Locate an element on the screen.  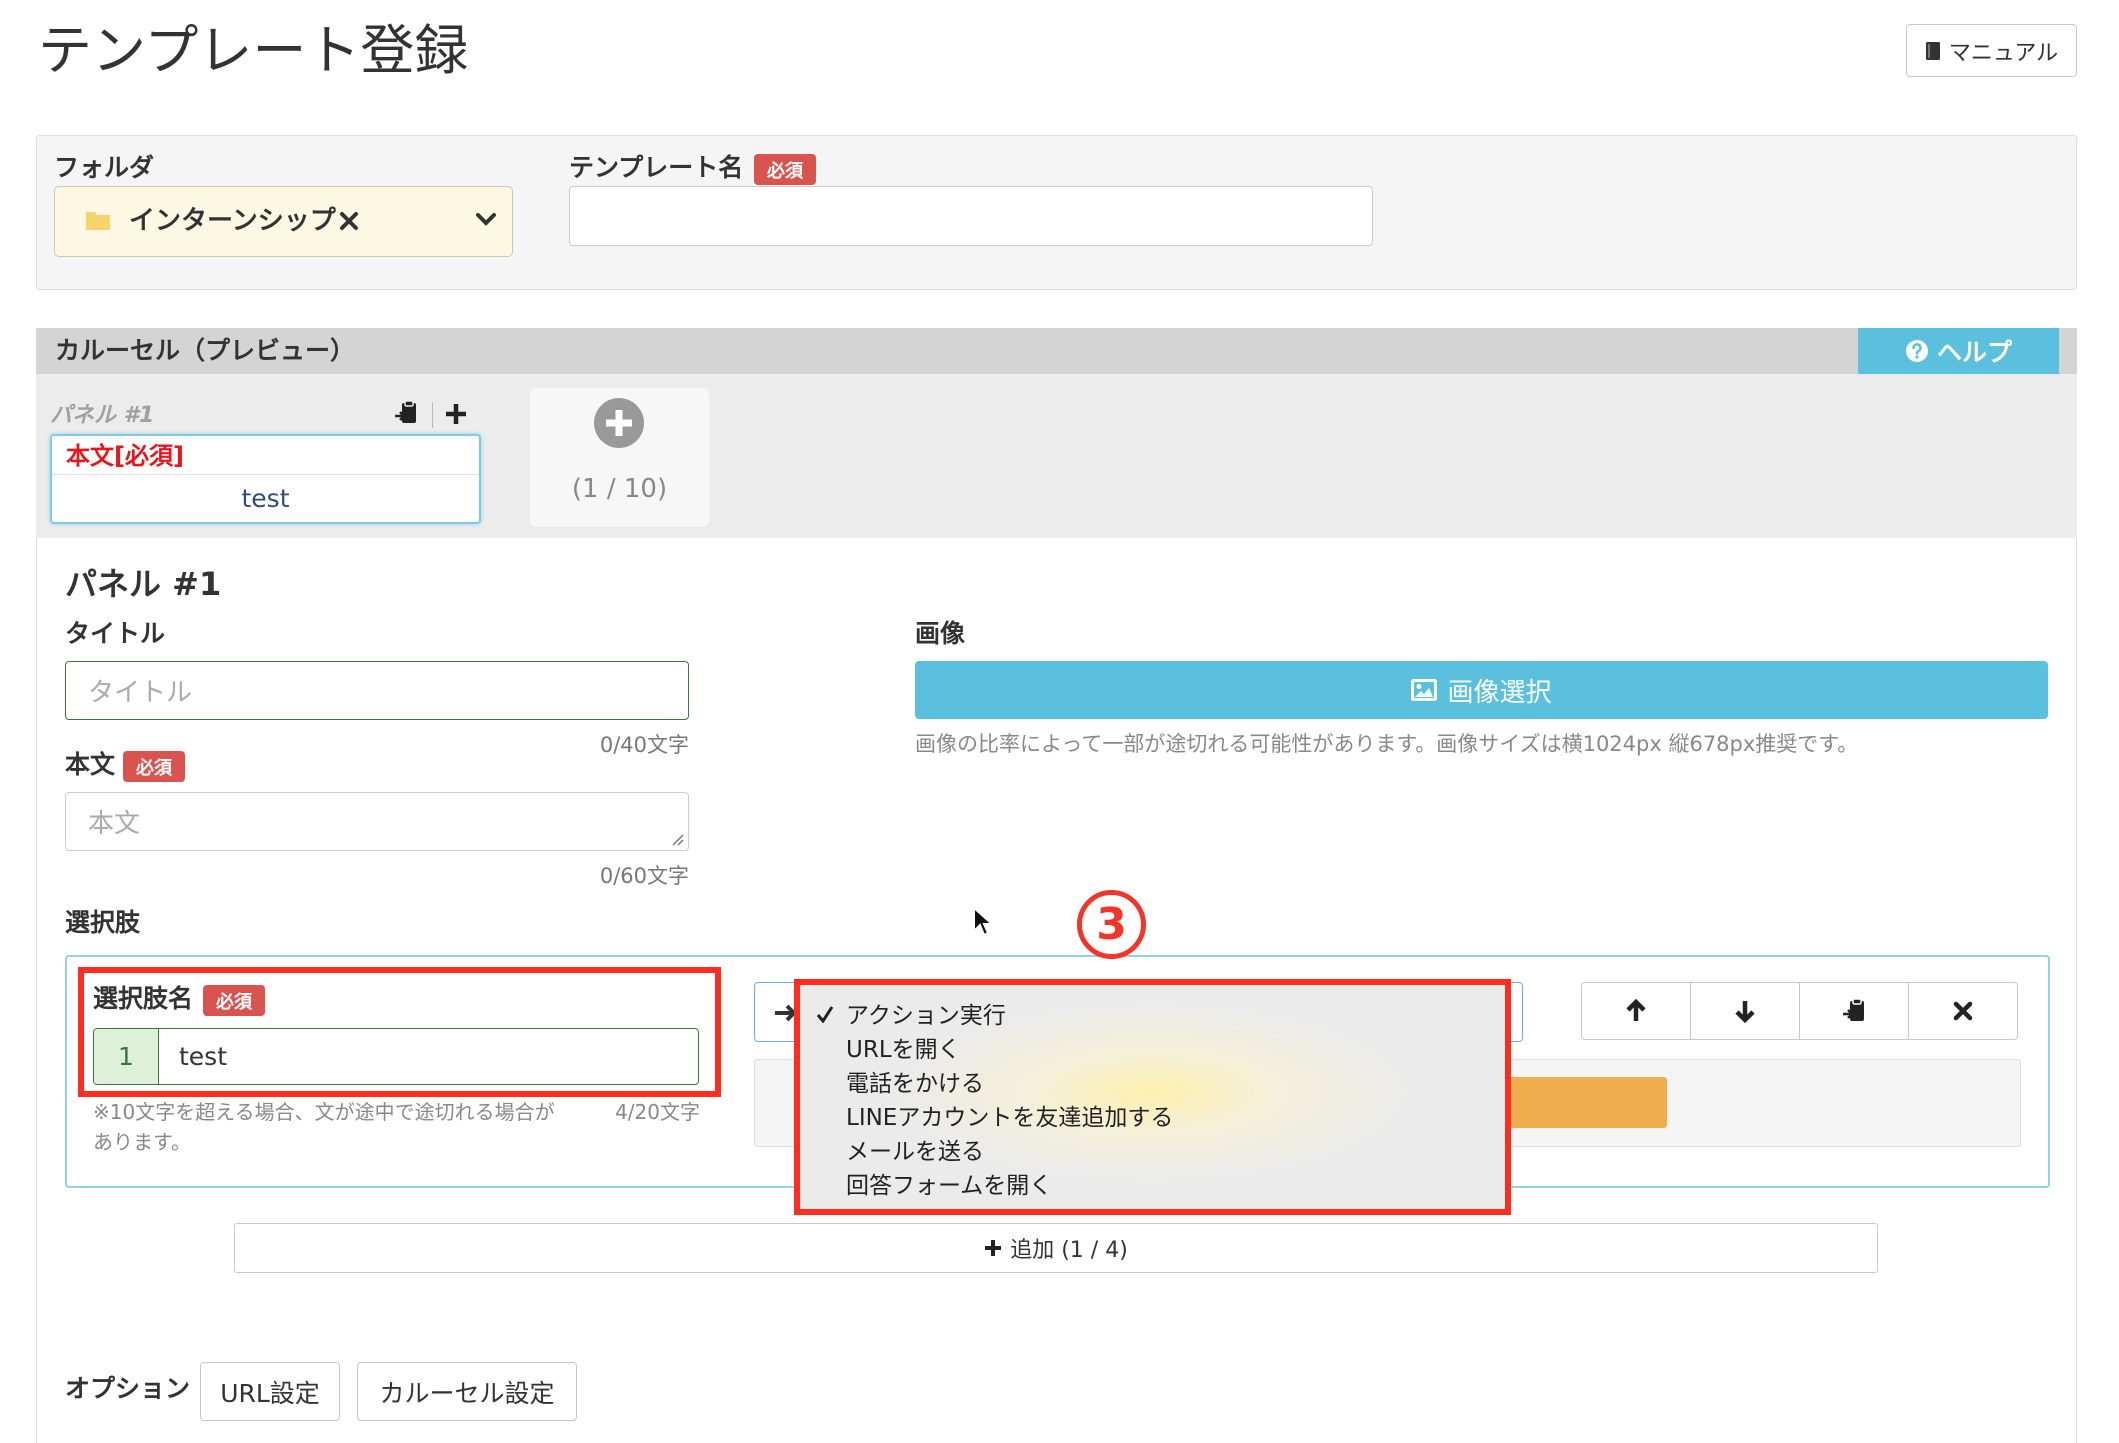
folder-label: フォルダ is located at coordinates (104, 167).